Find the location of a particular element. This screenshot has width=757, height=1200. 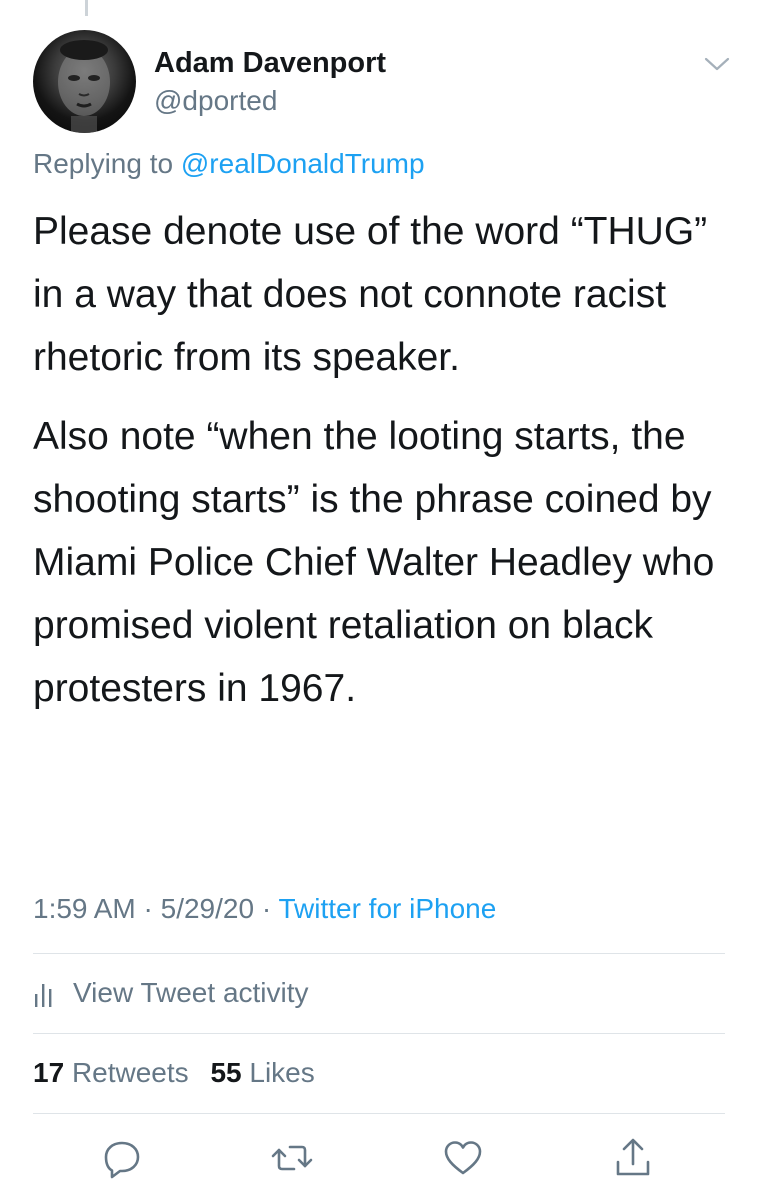

view-tweet-activity-label: View Tweet activity is located at coordinates (191, 992).